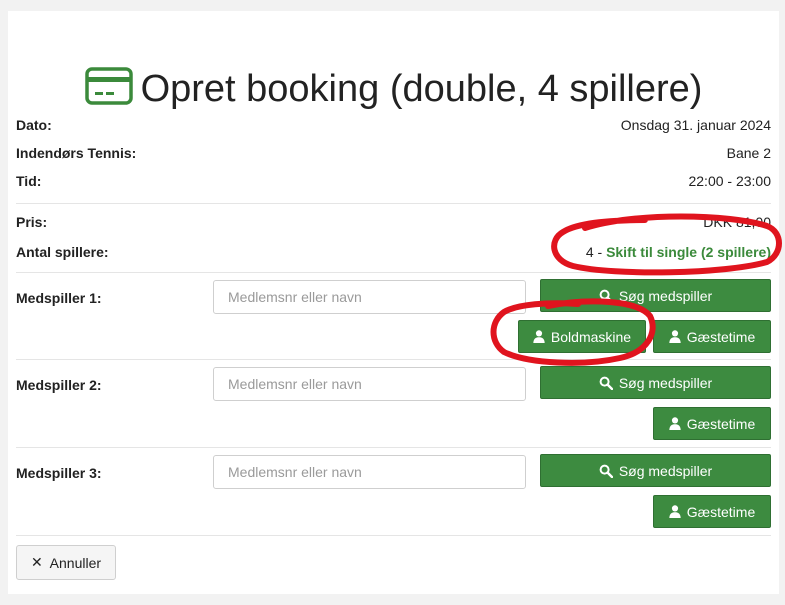 The image size is (785, 605). What do you see at coordinates (108, 86) in the screenshot?
I see `credit-card-icon` at bounding box center [108, 86].